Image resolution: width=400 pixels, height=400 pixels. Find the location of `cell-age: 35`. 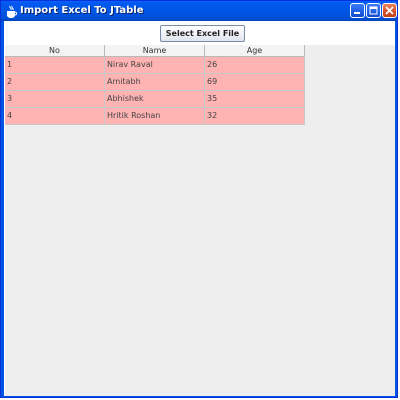

cell-age: 35 is located at coordinates (255, 99).